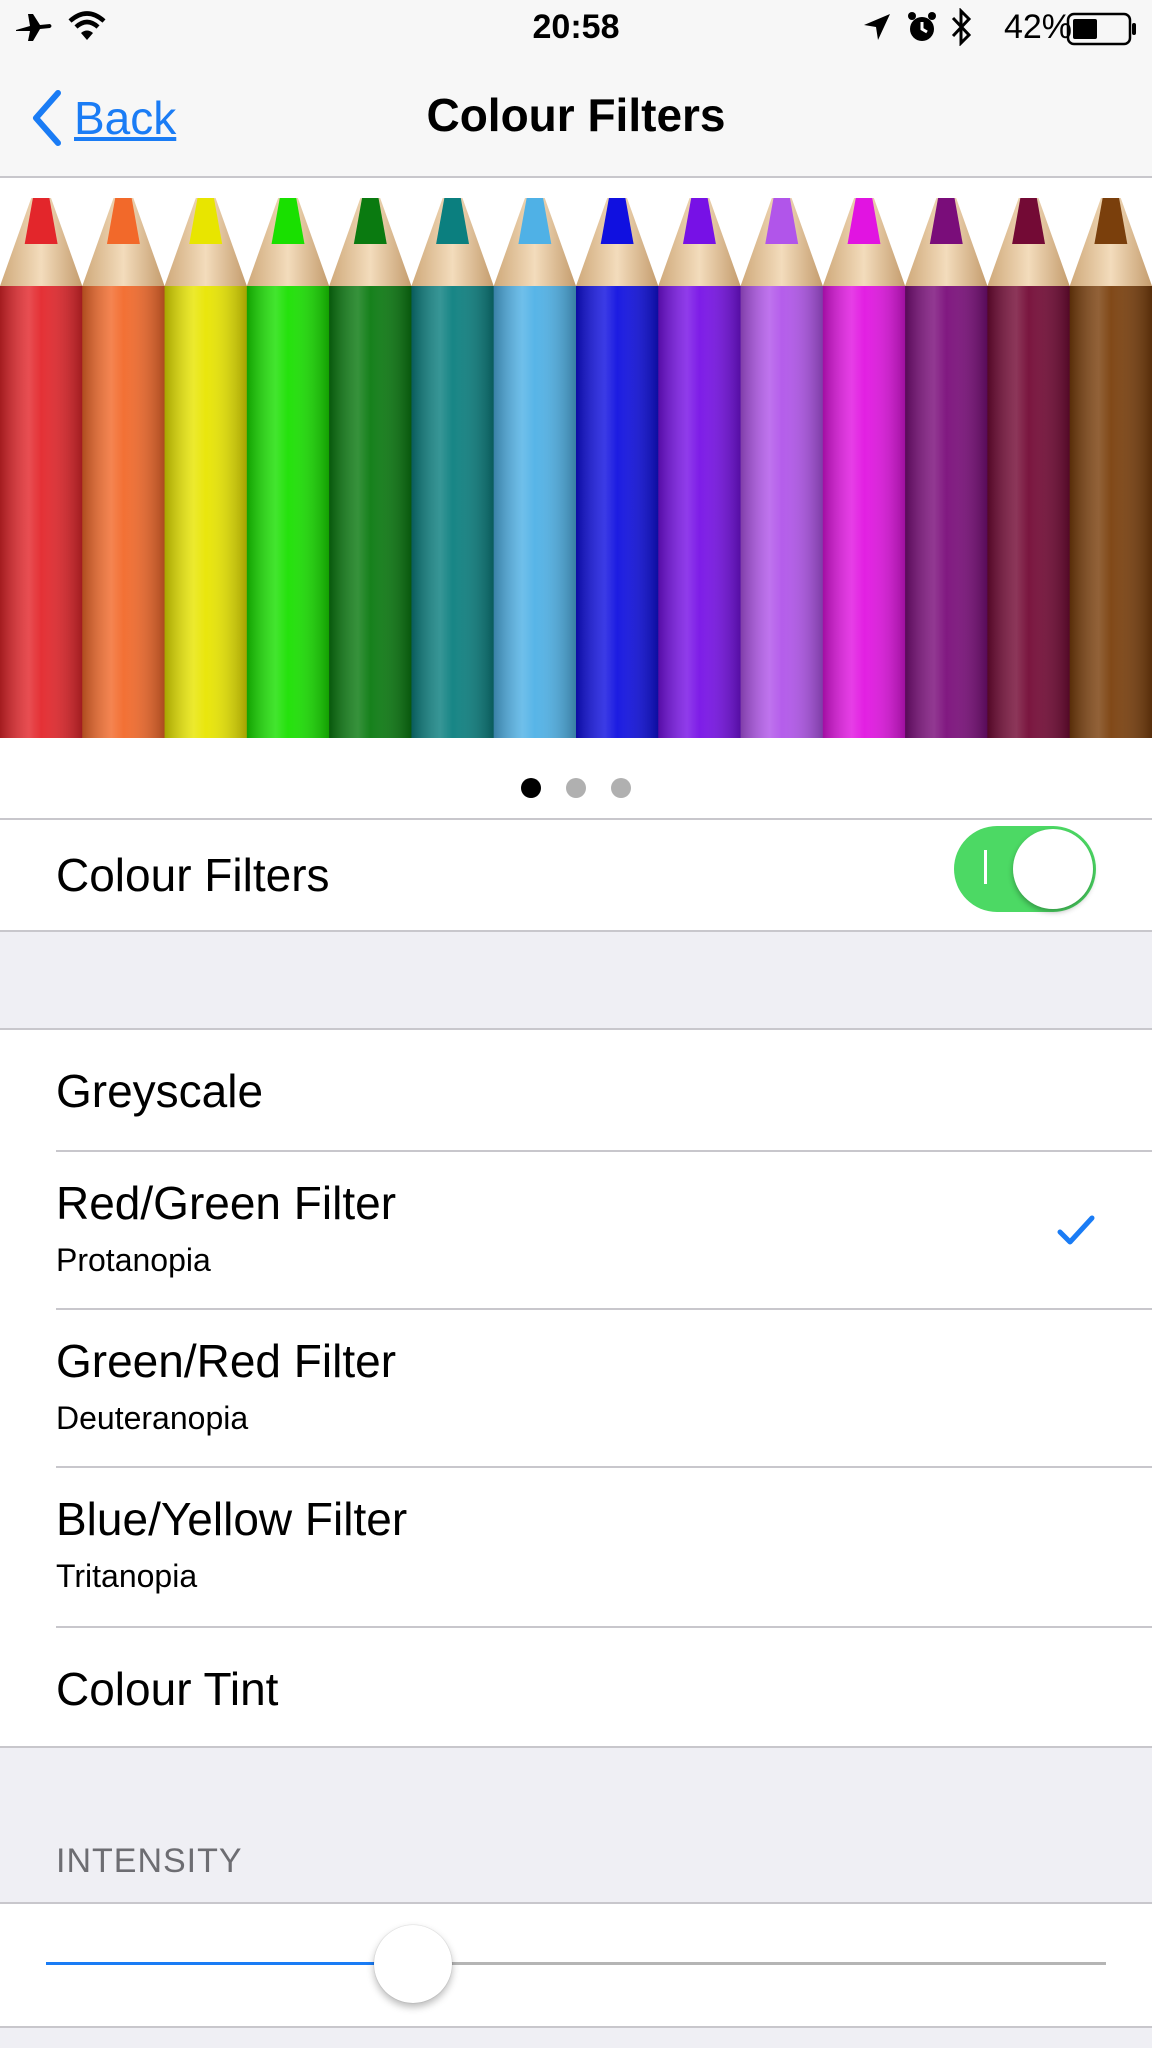 This screenshot has width=1152, height=2048. I want to click on filter-subtitle: Tritanopia, so click(127, 1576).